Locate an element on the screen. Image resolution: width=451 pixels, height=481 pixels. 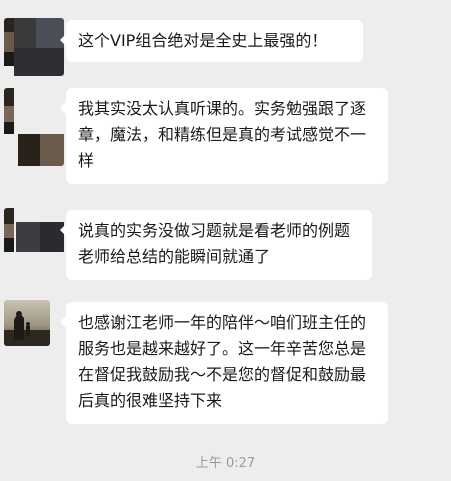
message-text: 说真的实务没做习题就是看老师的例题老师给总结的能瞬间就通了 is located at coordinates (214, 243).